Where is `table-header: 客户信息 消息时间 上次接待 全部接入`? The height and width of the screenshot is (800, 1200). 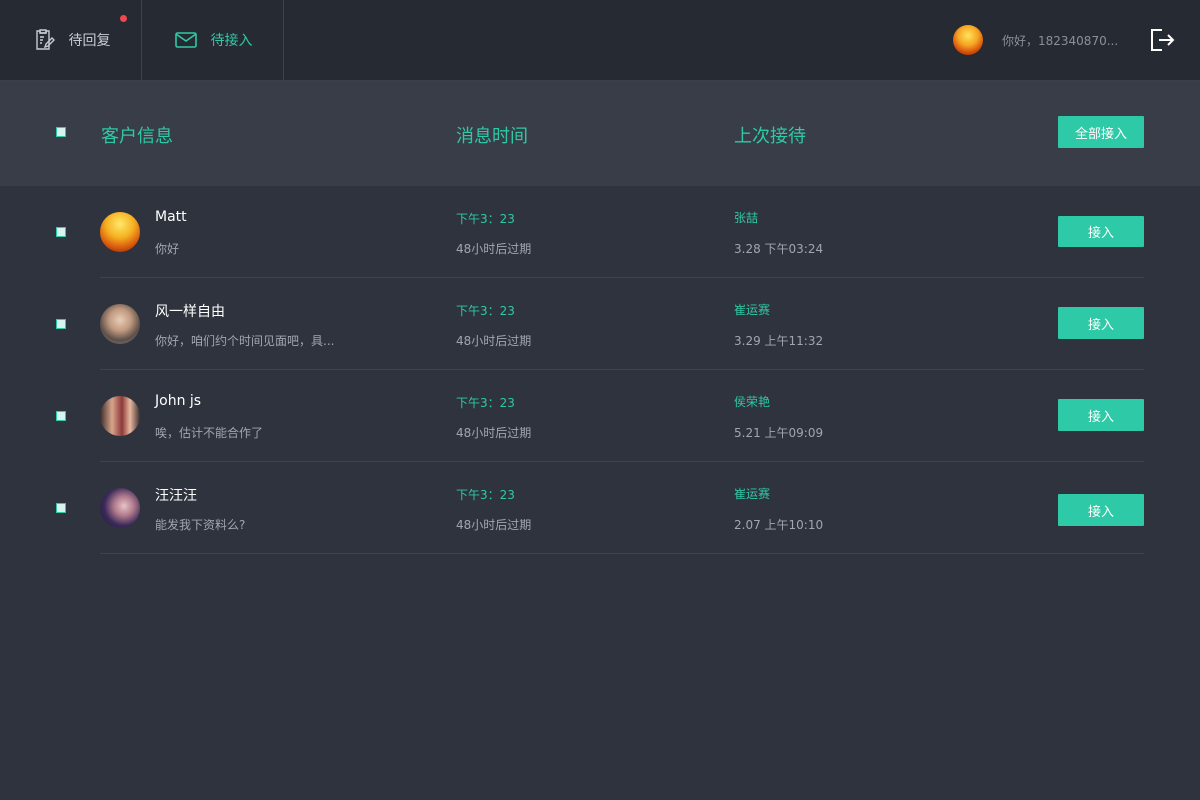
table-header: 客户信息 消息时间 上次接待 全部接入 is located at coordinates (600, 133).